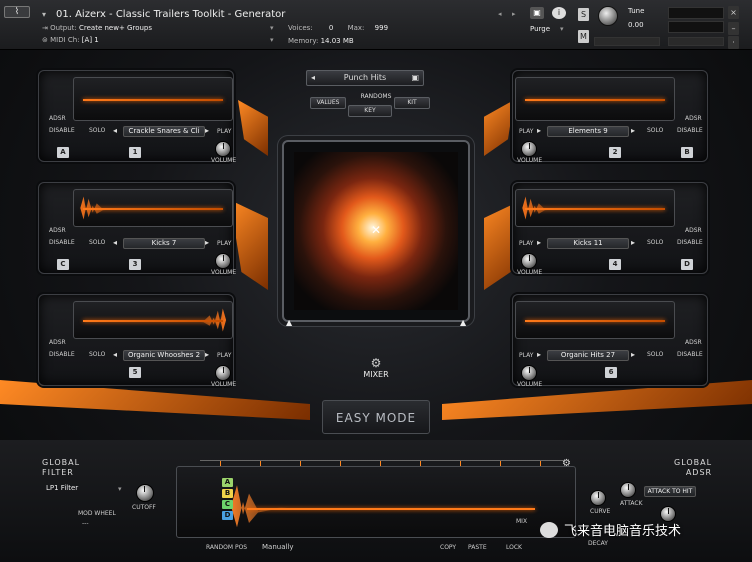 This screenshot has width=752, height=562. I want to click on max-voices-value: 999, so click(381, 28).